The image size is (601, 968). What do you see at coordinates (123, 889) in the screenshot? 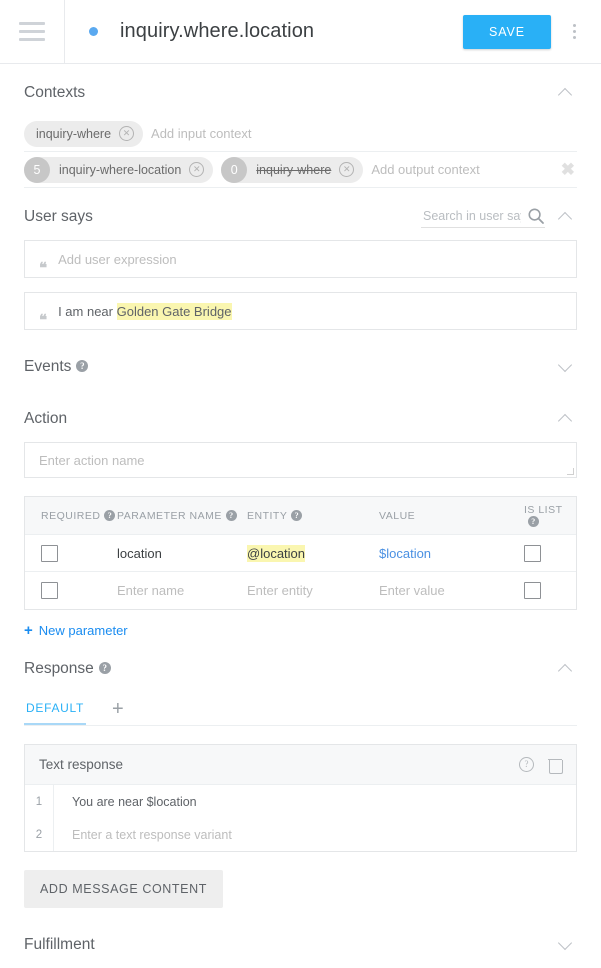
I see `add-message-content-button: ADD MESSAGE CONTENT` at bounding box center [123, 889].